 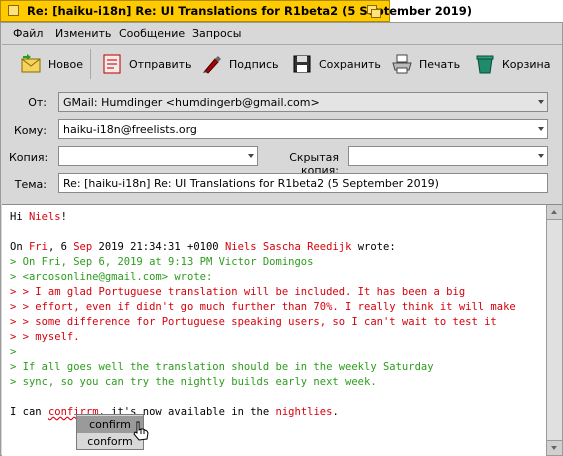 I want to click on scroll-down-button, so click(x=554, y=447).